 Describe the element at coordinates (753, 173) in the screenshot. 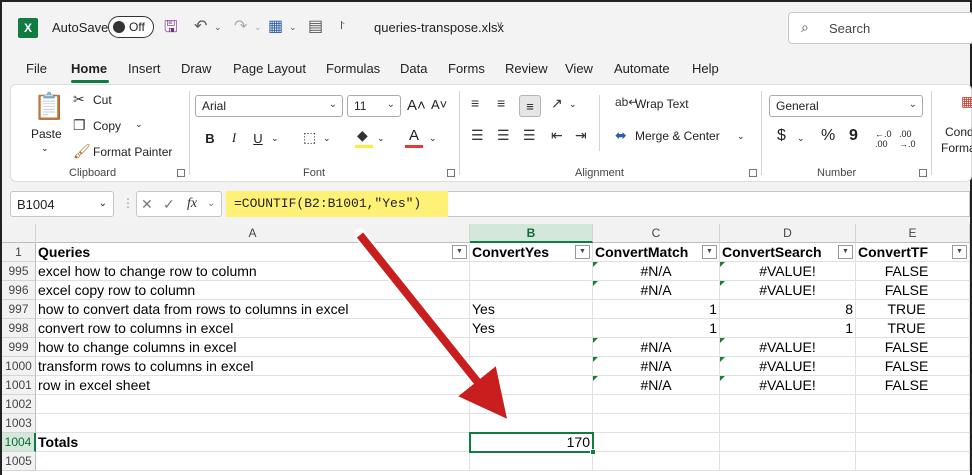

I see `alignment-launcher-icon` at that location.